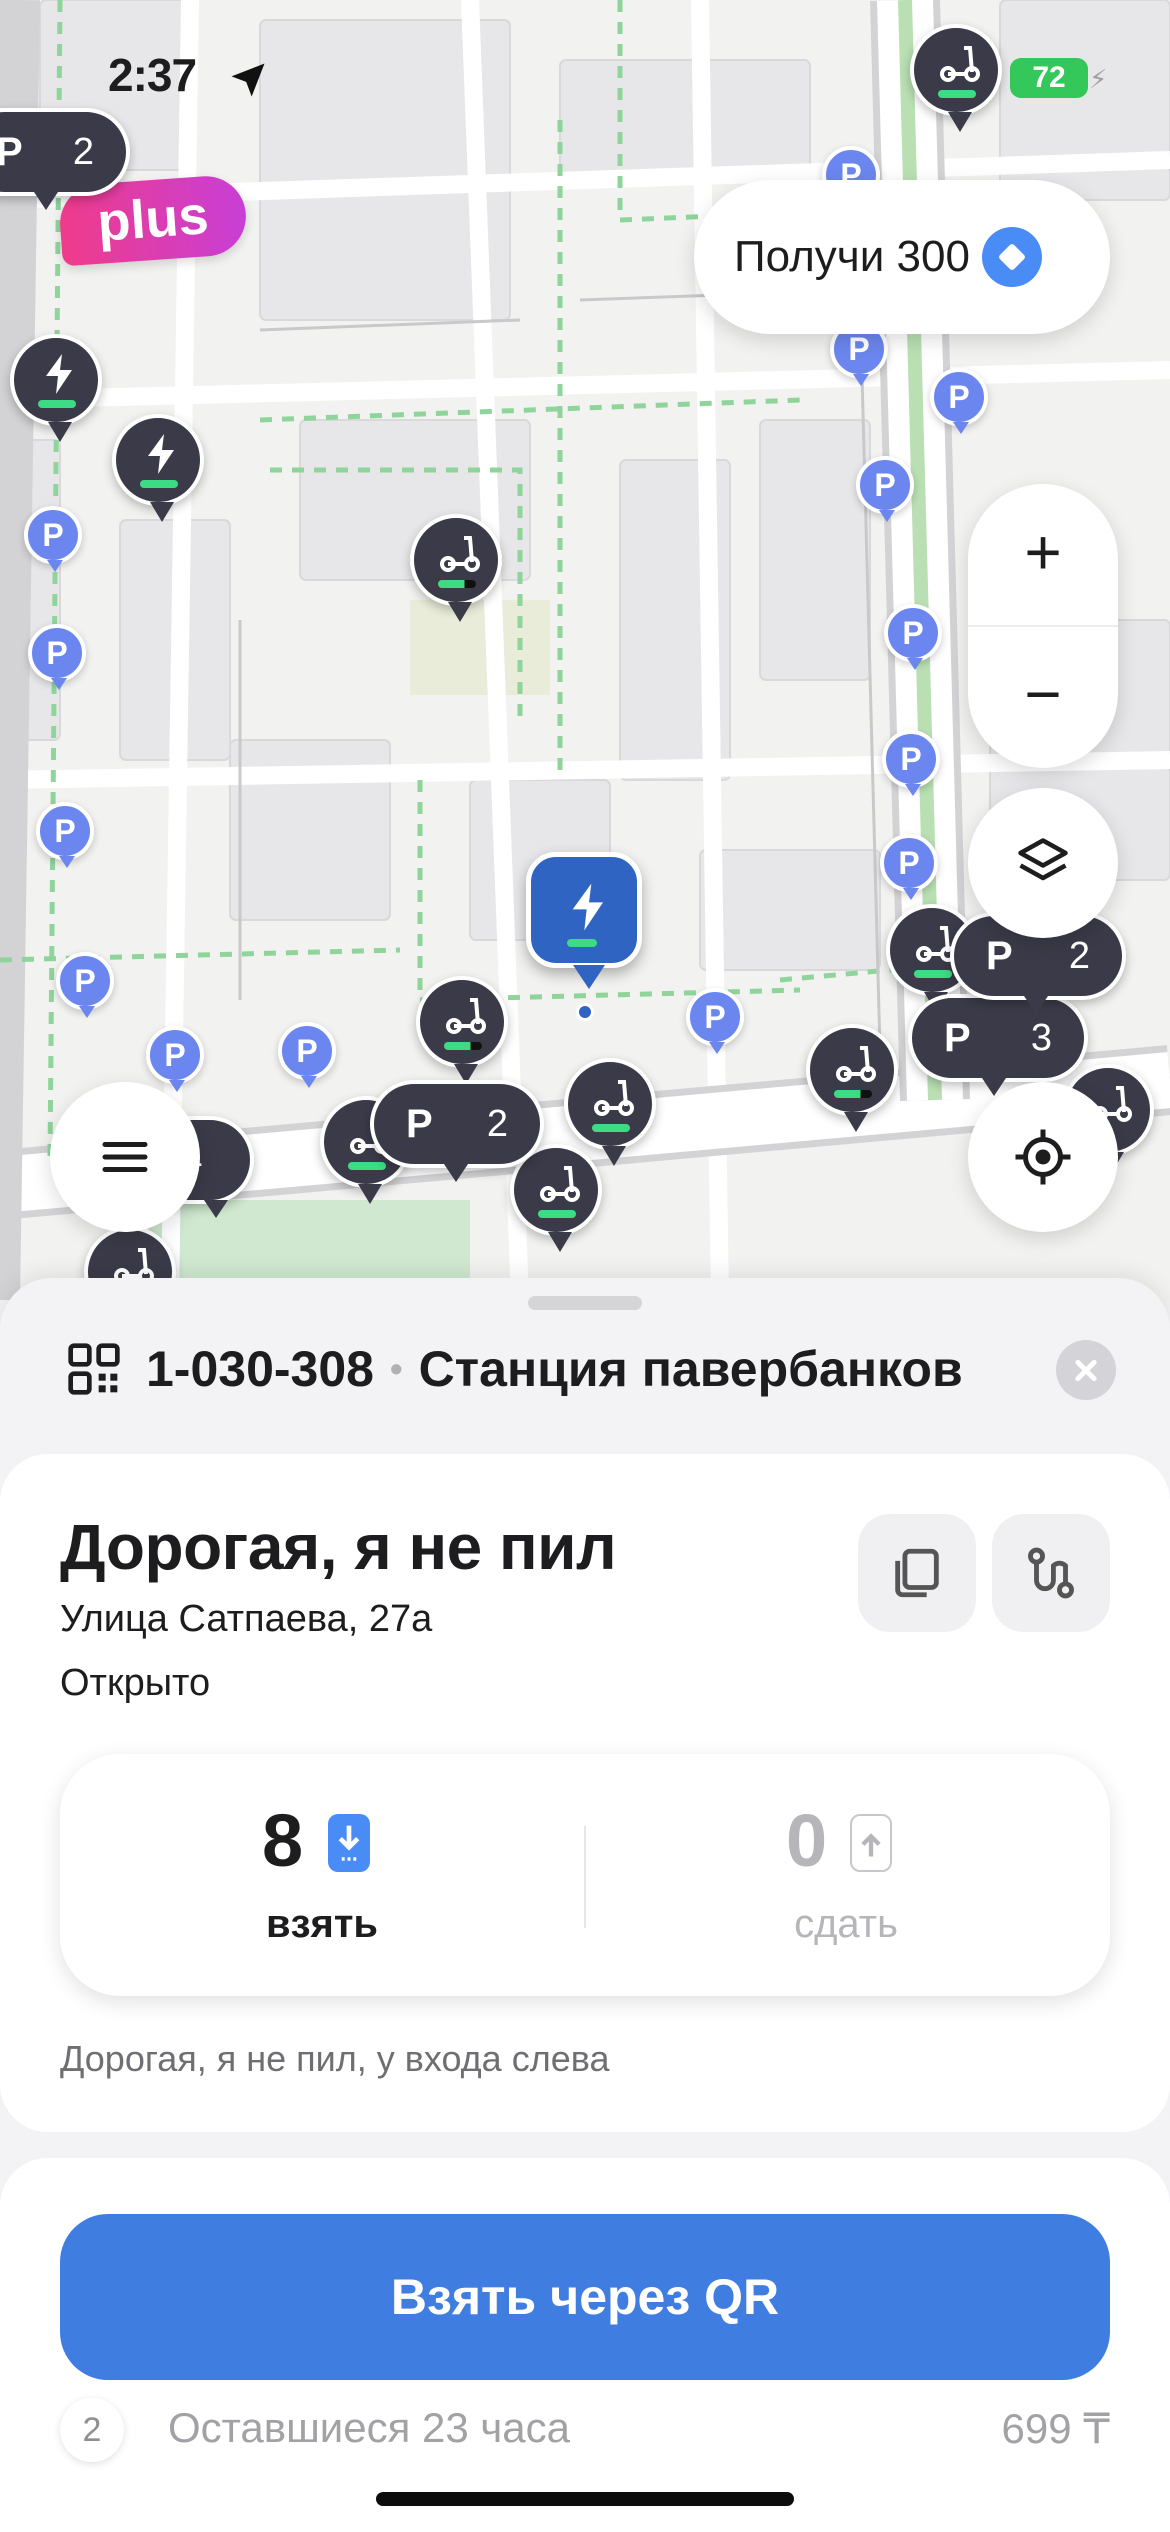 Image resolution: width=1170 pixels, height=2532 pixels. What do you see at coordinates (871, 1843) in the screenshot?
I see `upload-icon` at bounding box center [871, 1843].